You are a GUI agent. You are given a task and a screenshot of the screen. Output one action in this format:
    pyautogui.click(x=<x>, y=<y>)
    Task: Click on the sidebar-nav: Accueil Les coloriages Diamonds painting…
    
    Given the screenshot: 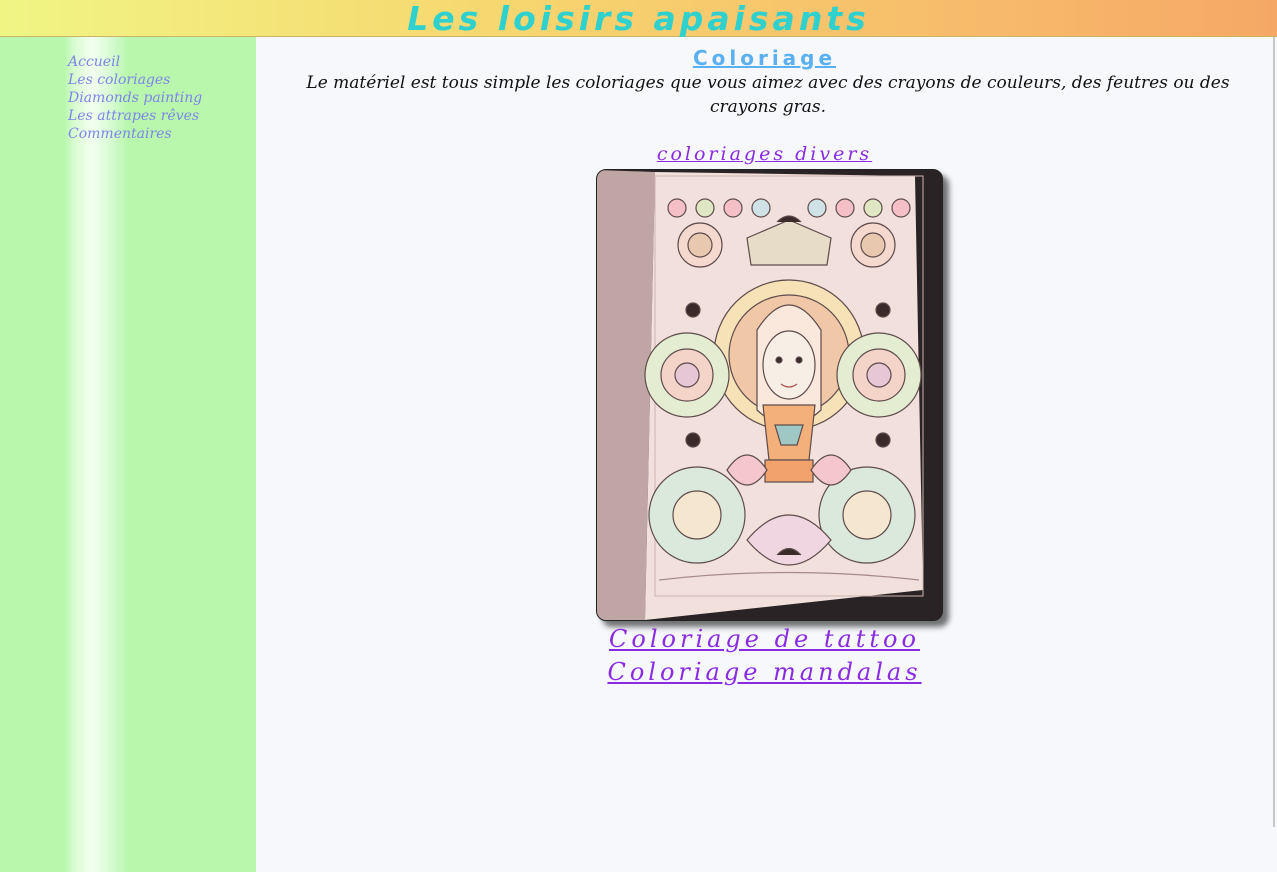 What is the action you would take?
    pyautogui.click(x=135, y=98)
    